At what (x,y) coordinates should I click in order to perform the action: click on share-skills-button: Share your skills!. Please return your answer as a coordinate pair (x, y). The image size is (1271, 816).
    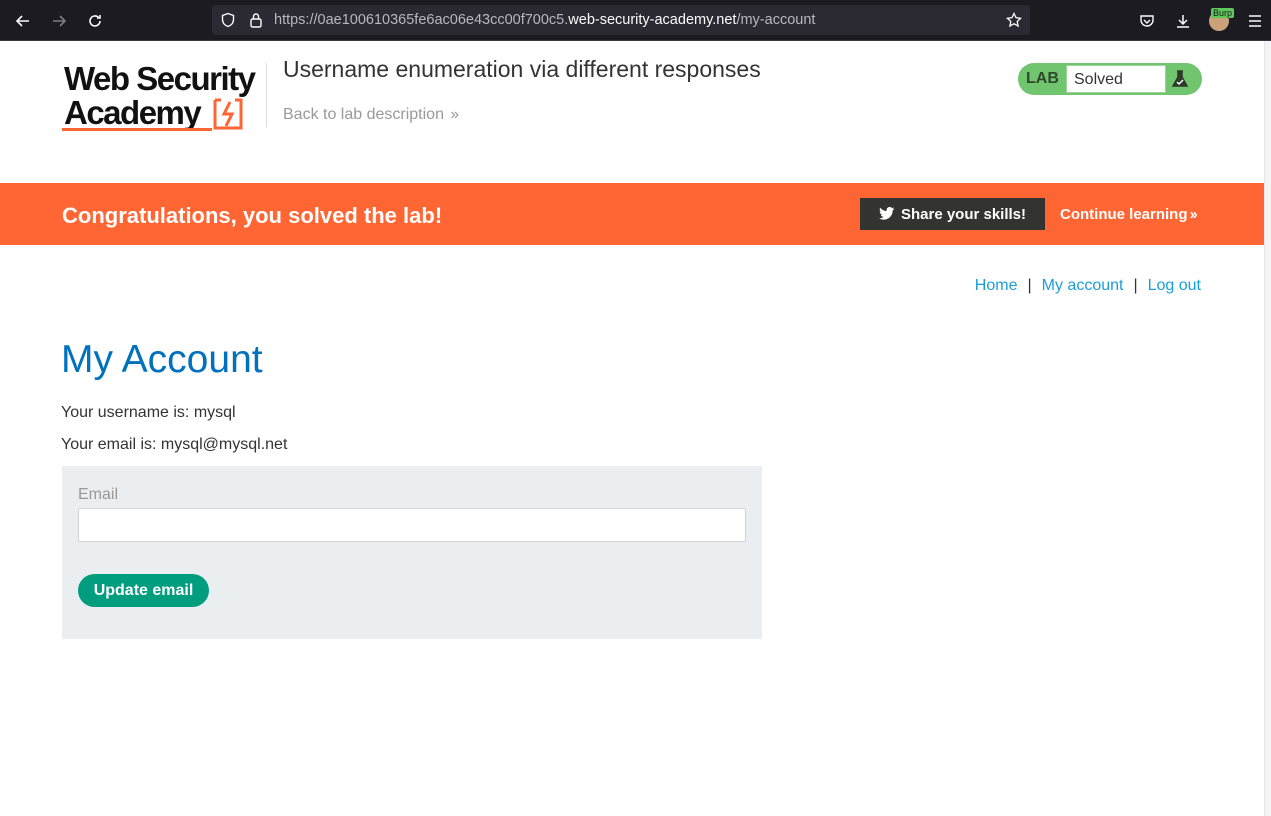
    Looking at the image, I should click on (952, 214).